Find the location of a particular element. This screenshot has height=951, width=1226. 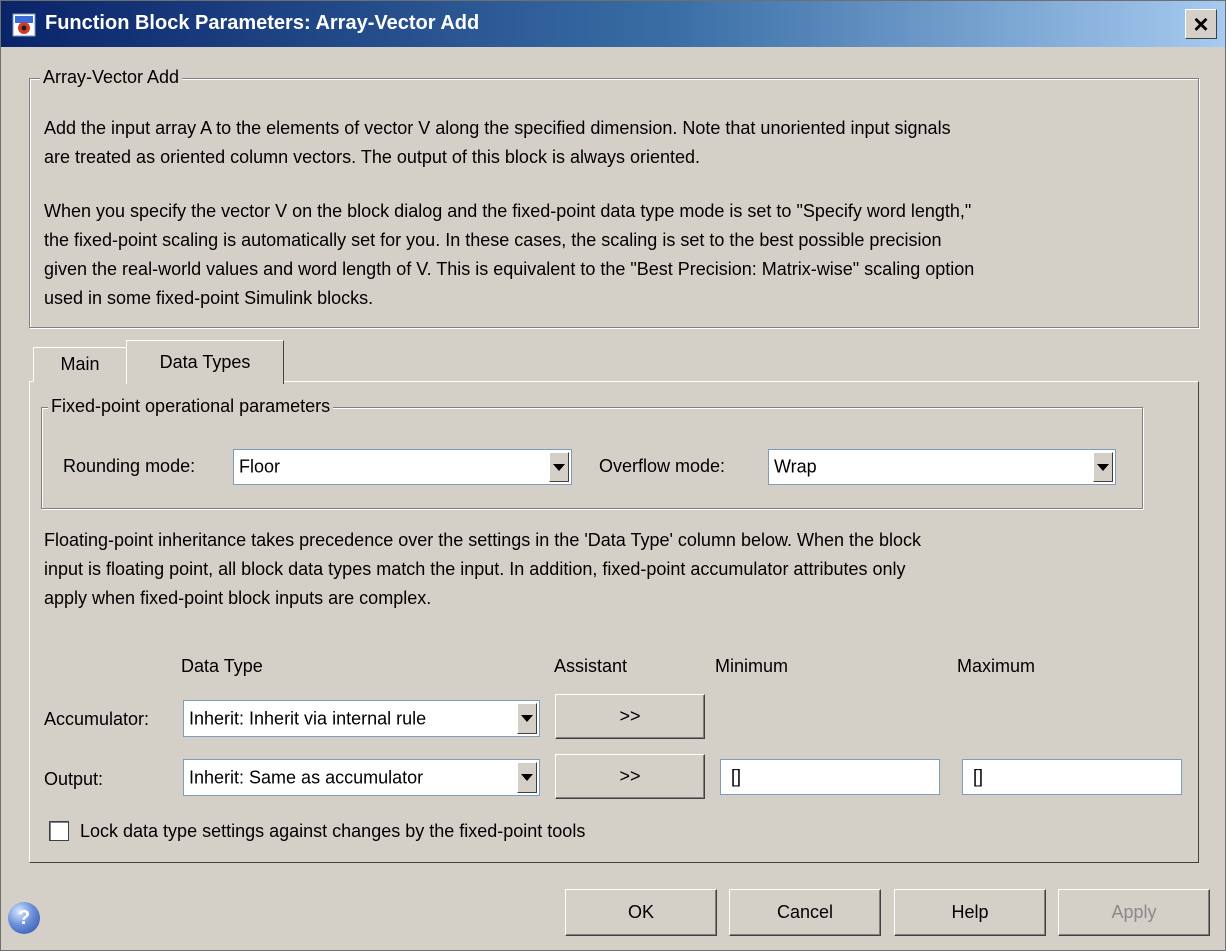

help-button: Help is located at coordinates (970, 912).